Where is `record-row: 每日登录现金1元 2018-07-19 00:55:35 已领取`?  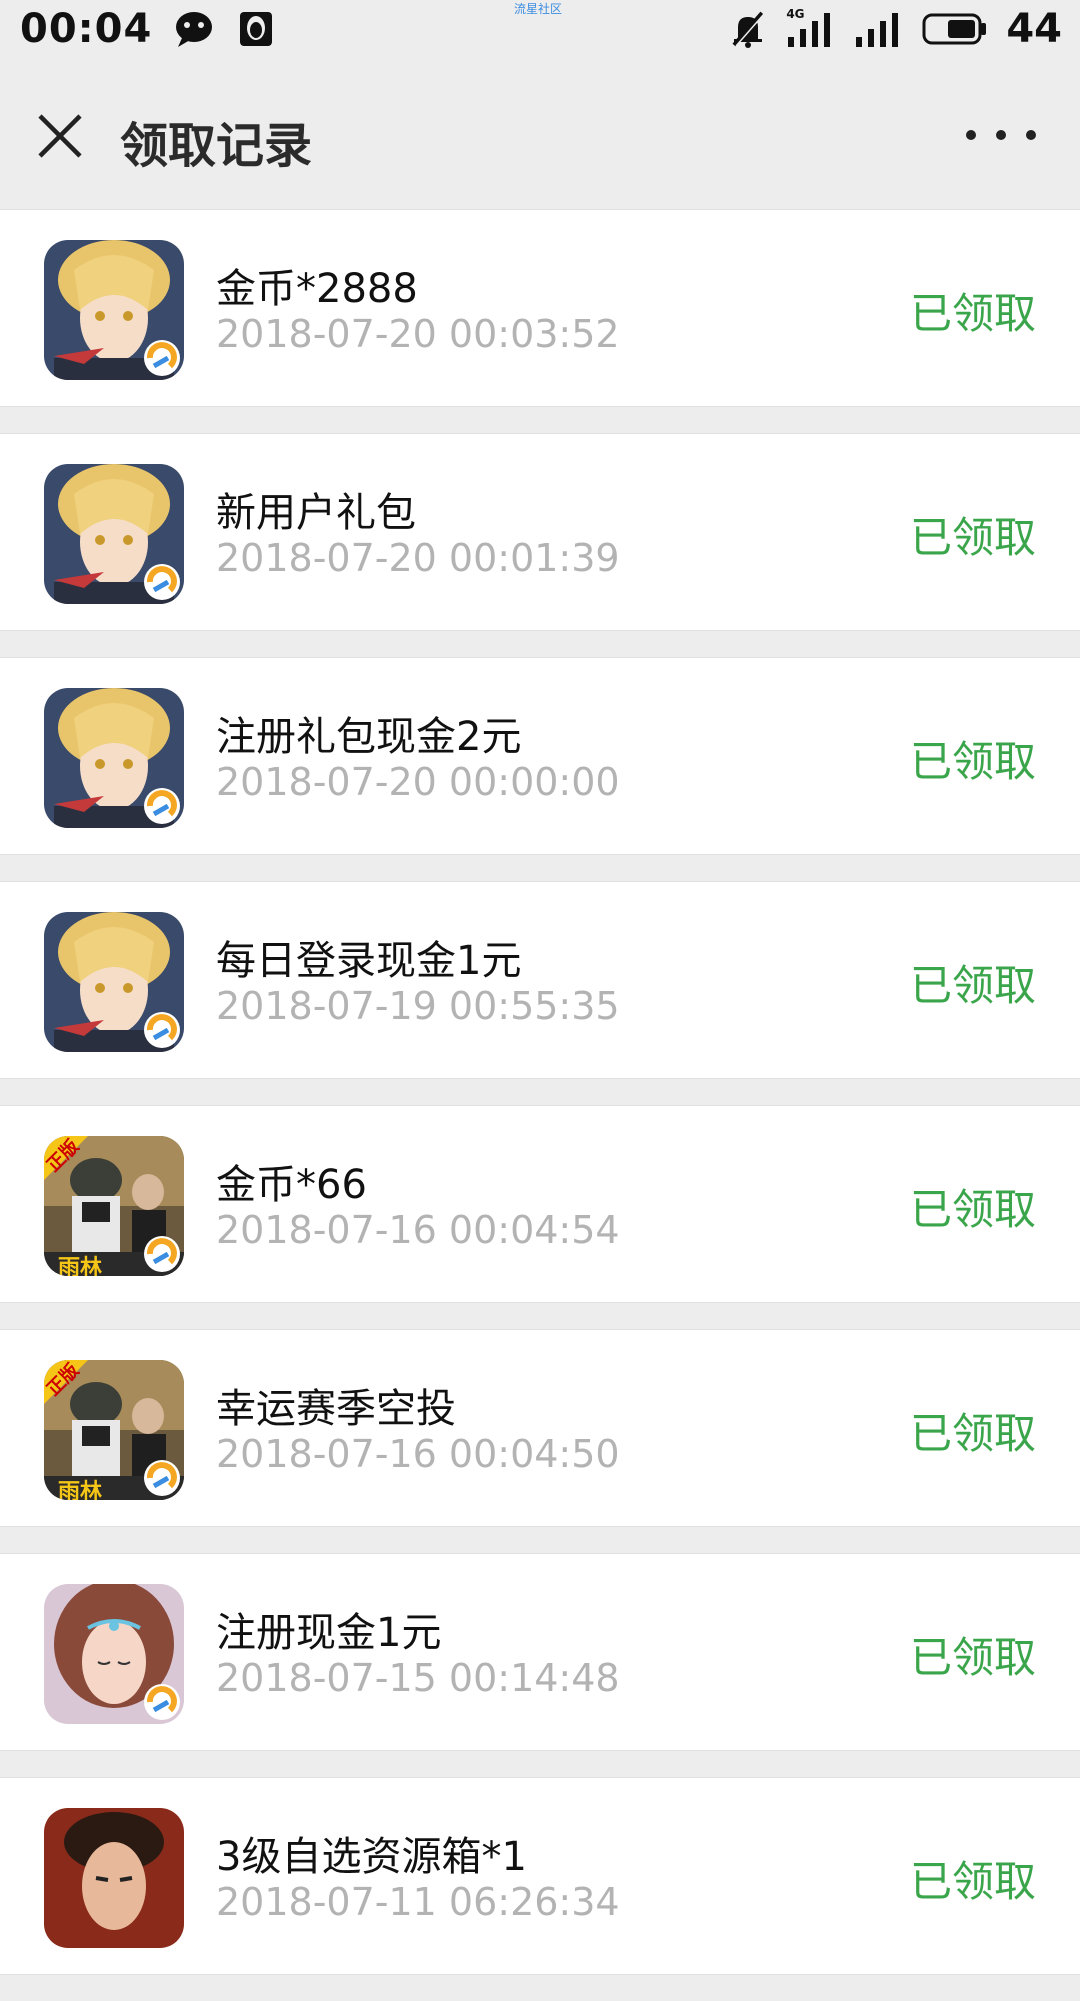 record-row: 每日登录现金1元 2018-07-19 00:55:35 已领取 is located at coordinates (540, 980).